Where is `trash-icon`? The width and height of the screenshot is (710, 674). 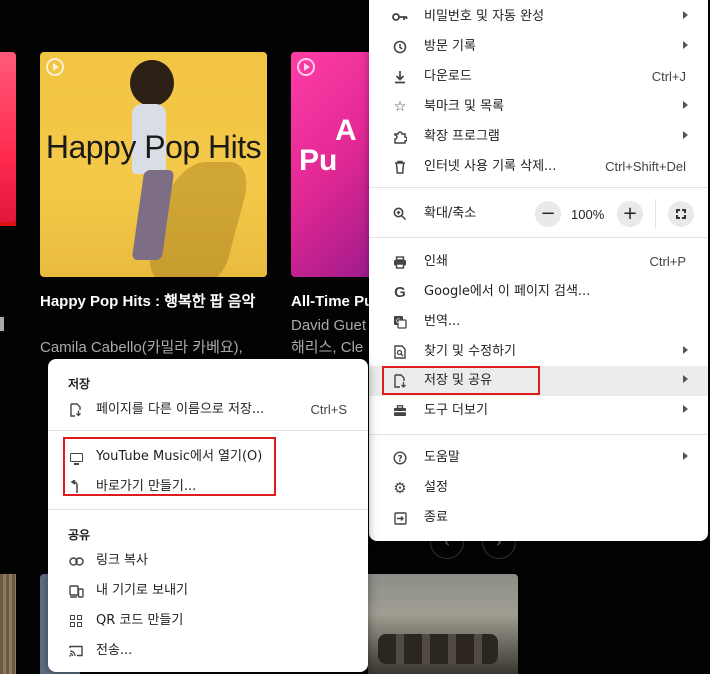
trash-icon is located at coordinates (400, 167).